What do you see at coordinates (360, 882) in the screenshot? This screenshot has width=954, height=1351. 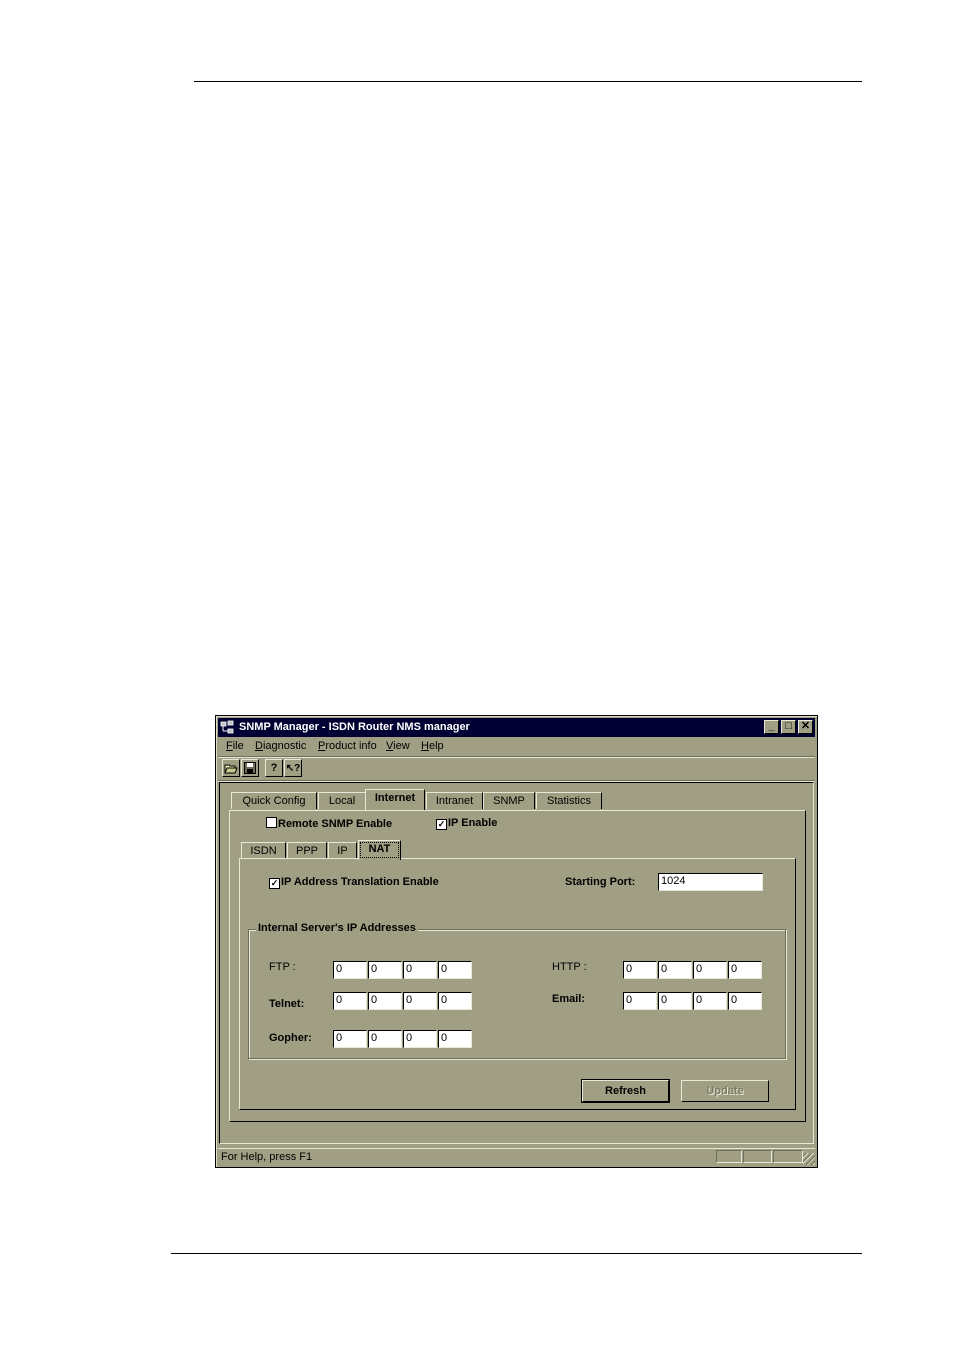 I see `ip-translation-label: IP Address Translation Enable` at bounding box center [360, 882].